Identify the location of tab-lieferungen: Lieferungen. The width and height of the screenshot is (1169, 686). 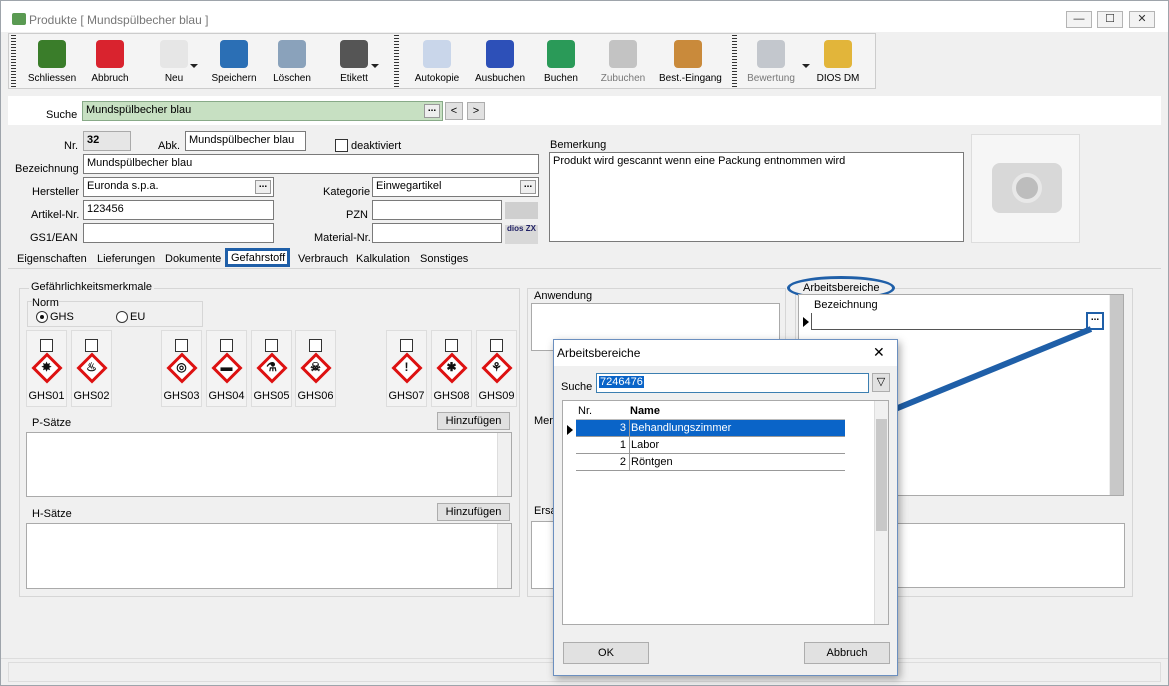
(126, 259).